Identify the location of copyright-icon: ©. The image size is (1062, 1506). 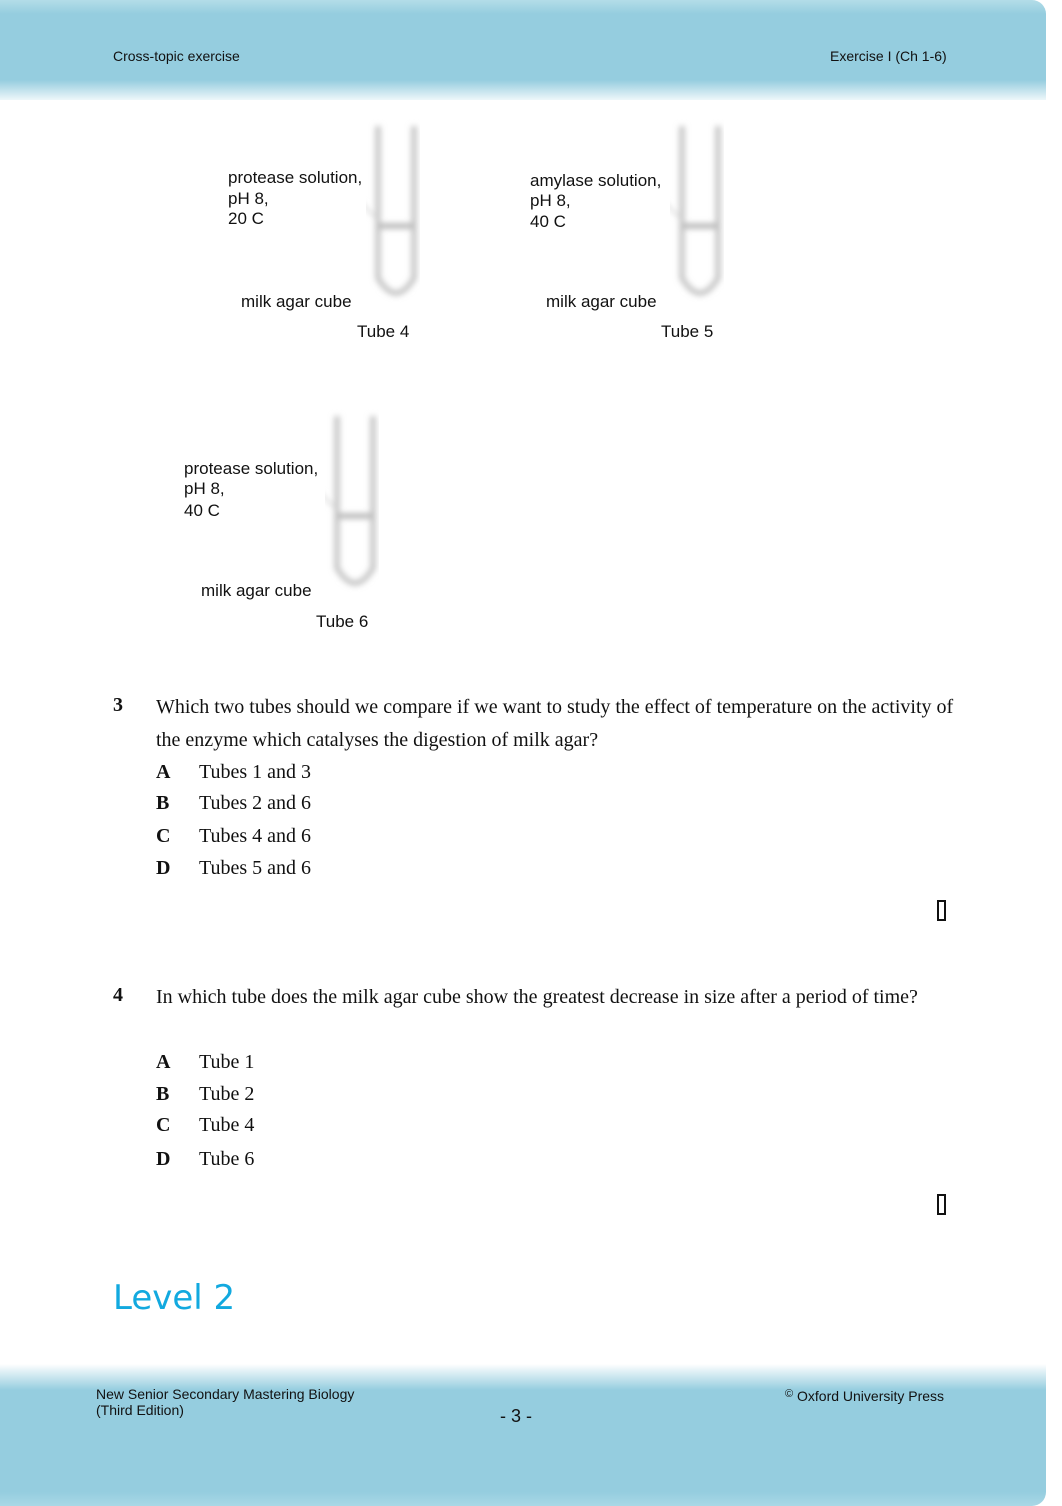
(789, 1394).